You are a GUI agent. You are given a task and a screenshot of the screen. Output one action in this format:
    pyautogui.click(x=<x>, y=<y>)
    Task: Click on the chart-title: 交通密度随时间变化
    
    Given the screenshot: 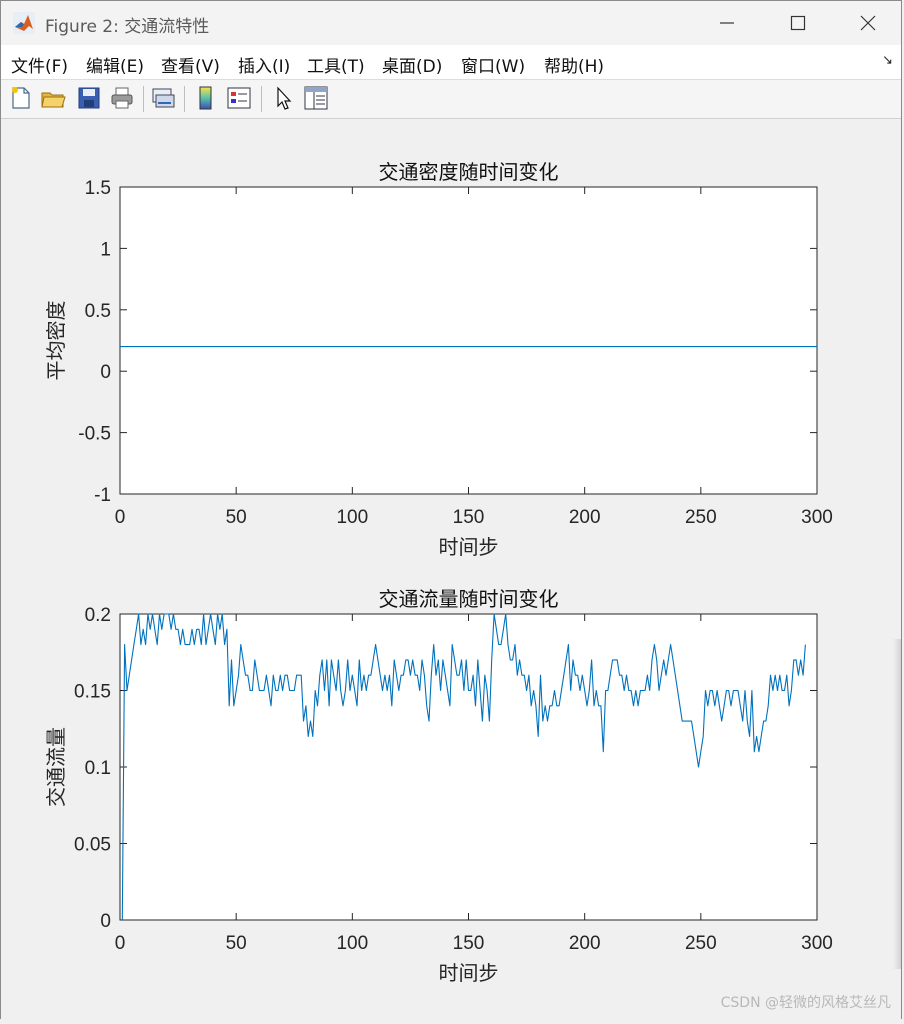 What is the action you would take?
    pyautogui.click(x=469, y=172)
    